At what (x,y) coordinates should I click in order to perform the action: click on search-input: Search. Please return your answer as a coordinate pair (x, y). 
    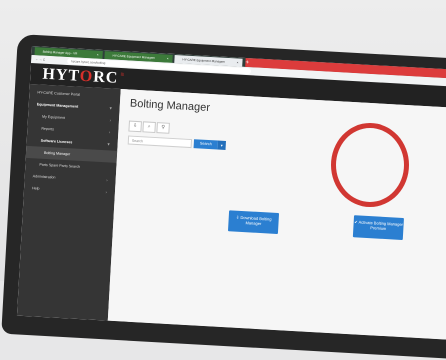
    Looking at the image, I should click on (160, 142).